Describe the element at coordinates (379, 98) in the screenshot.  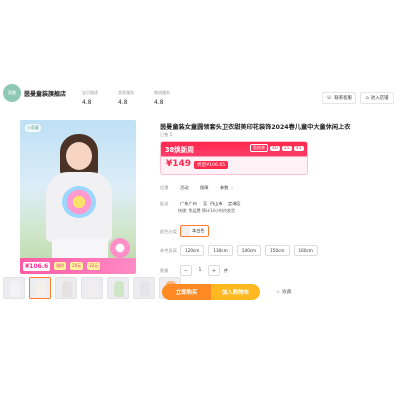
I see `enter-store-label: 进入店铺` at that location.